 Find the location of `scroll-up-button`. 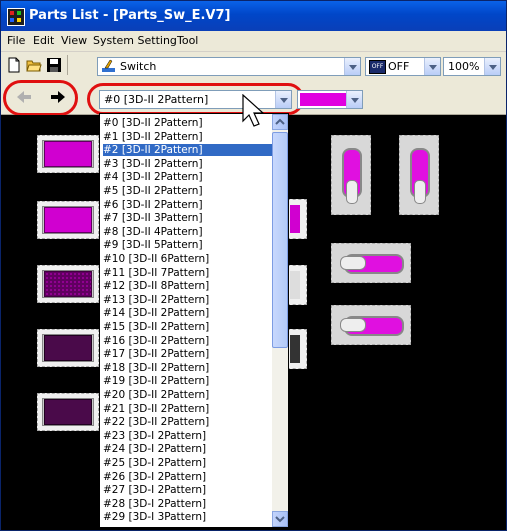

scroll-up-button is located at coordinates (280, 122).